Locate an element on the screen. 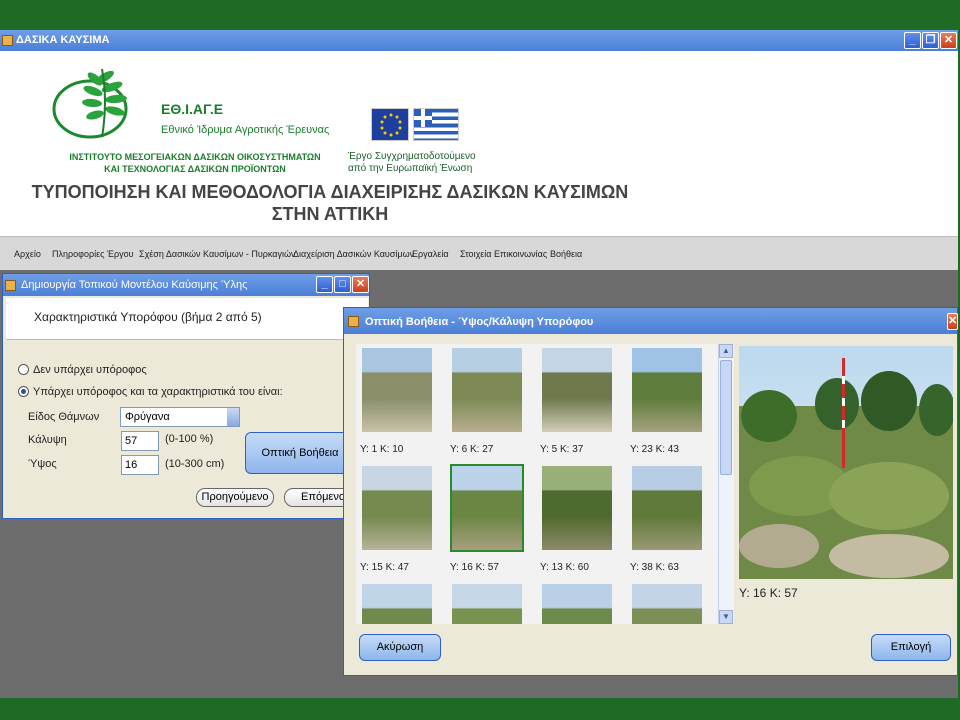 Image resolution: width=960 pixels, height=720 pixels. selected-preview-image is located at coordinates (847, 462).